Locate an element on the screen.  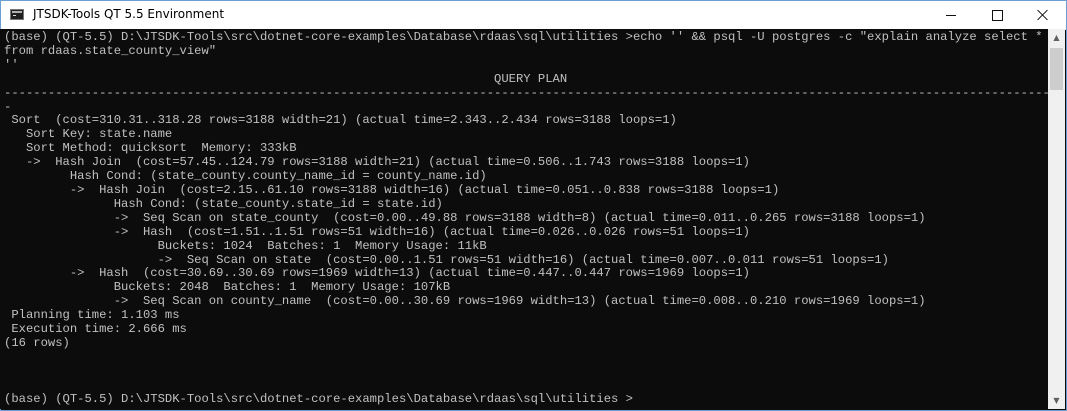
console-line: from rdaas.state_county_view" is located at coordinates (110, 50).